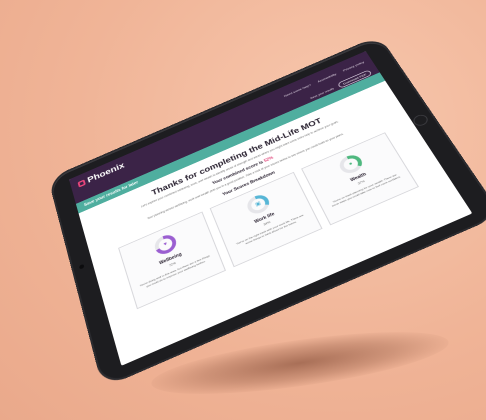  What do you see at coordinates (82, 183) in the screenshot?
I see `phoenix-logo-icon` at bounding box center [82, 183].